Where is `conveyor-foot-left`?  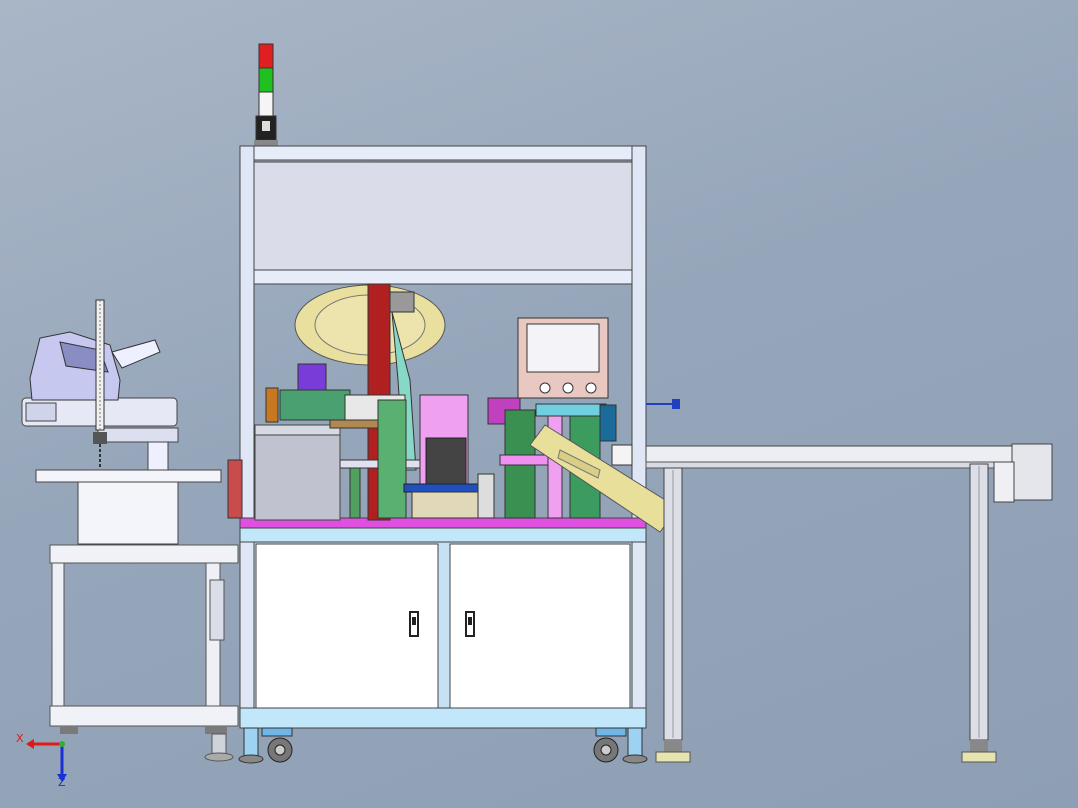
conveyor-foot-left is located at coordinates (673, 757).